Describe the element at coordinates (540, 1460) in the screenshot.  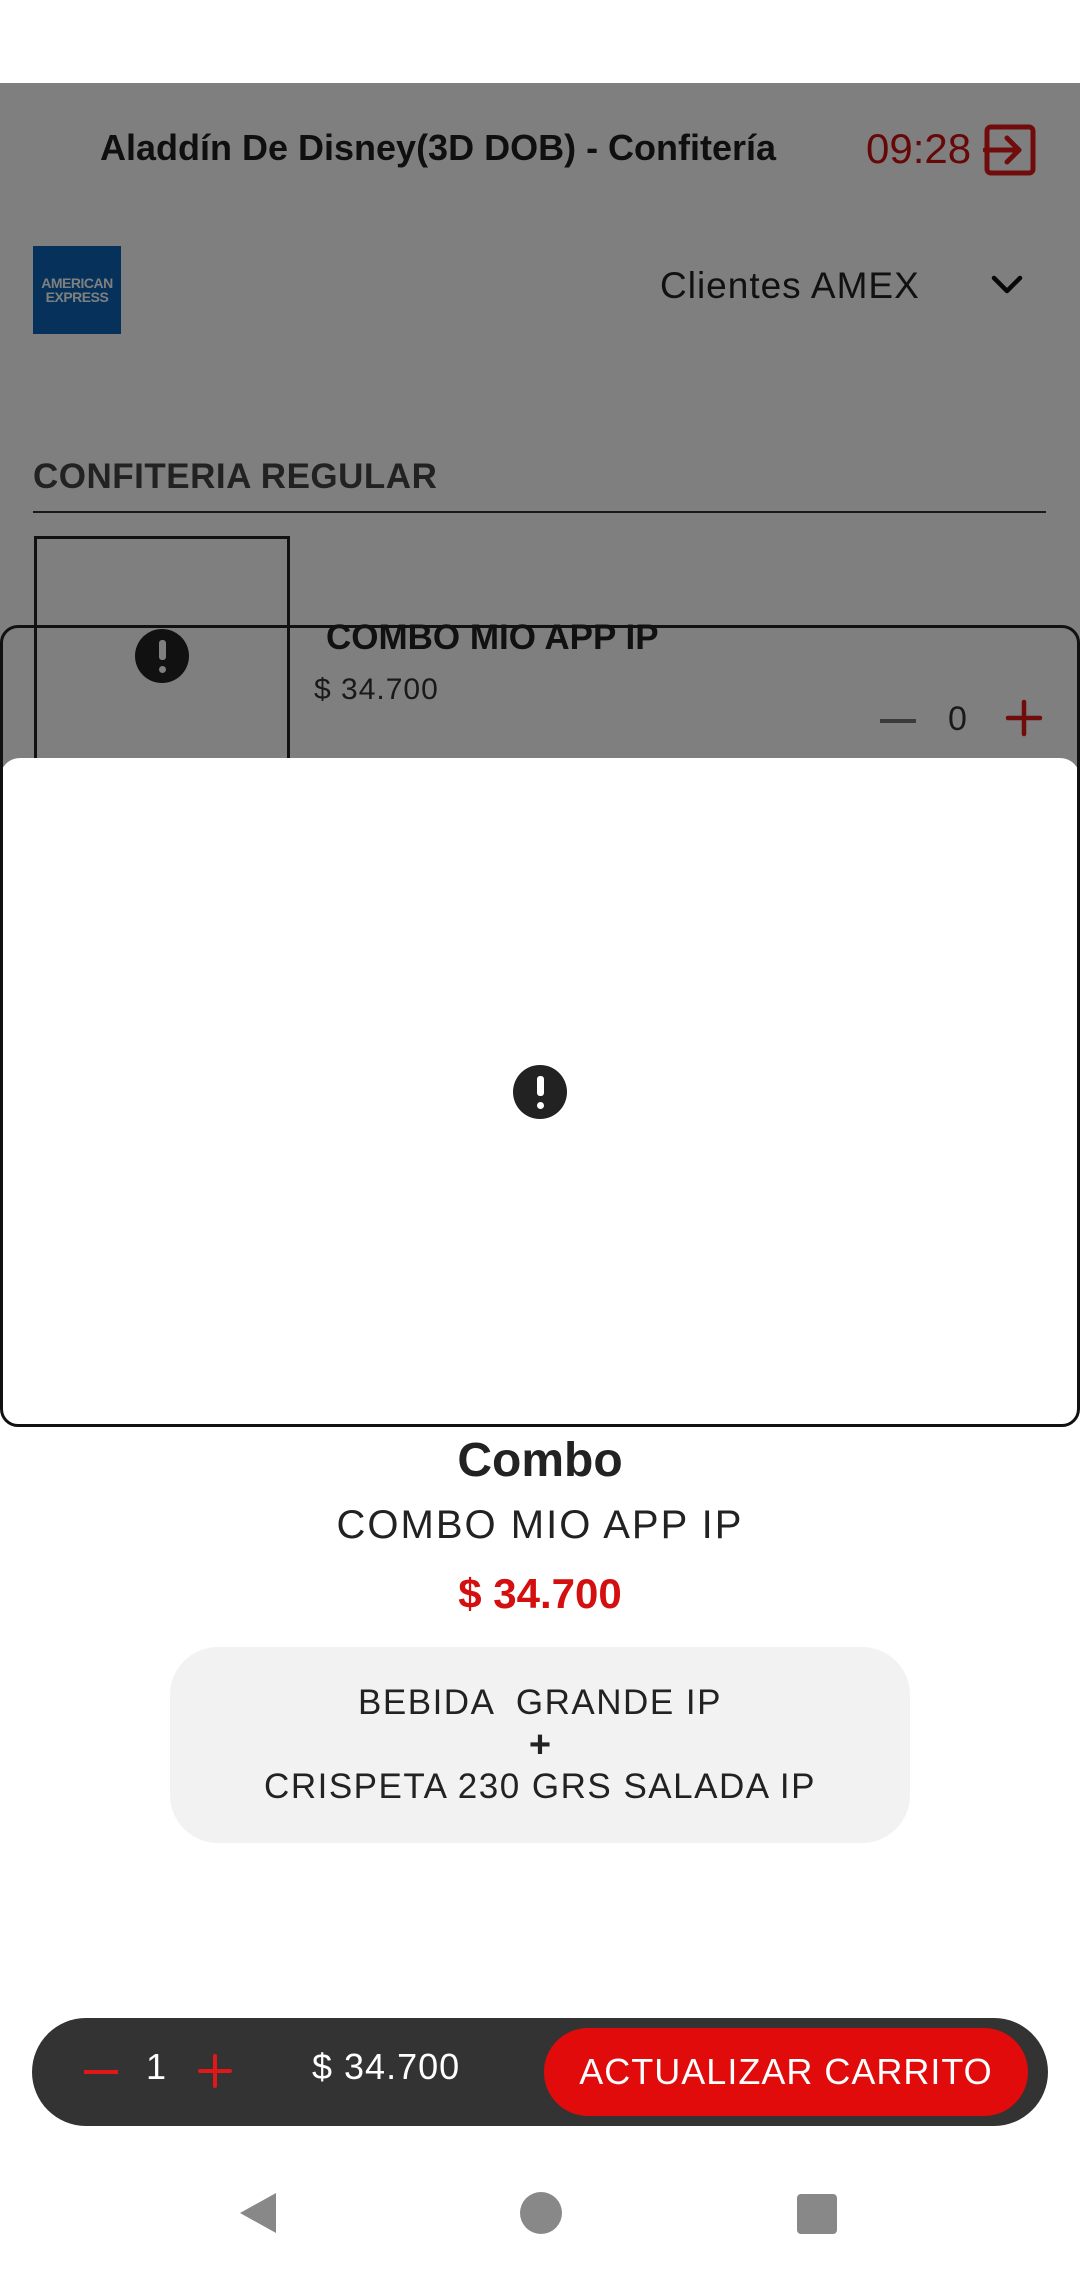
I see `product-type-label: Combo` at that location.